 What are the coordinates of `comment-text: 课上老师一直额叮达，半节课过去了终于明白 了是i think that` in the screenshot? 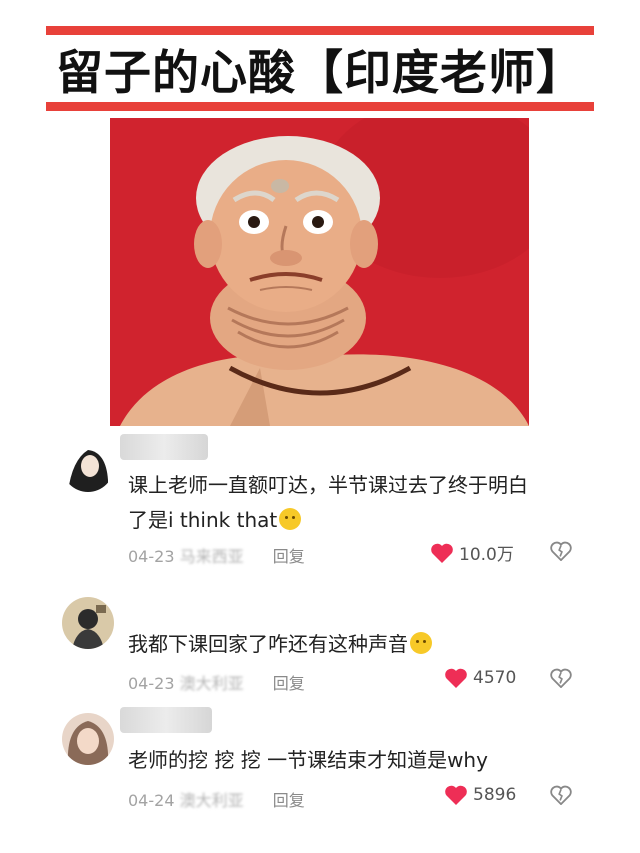 It's located at (363, 503).